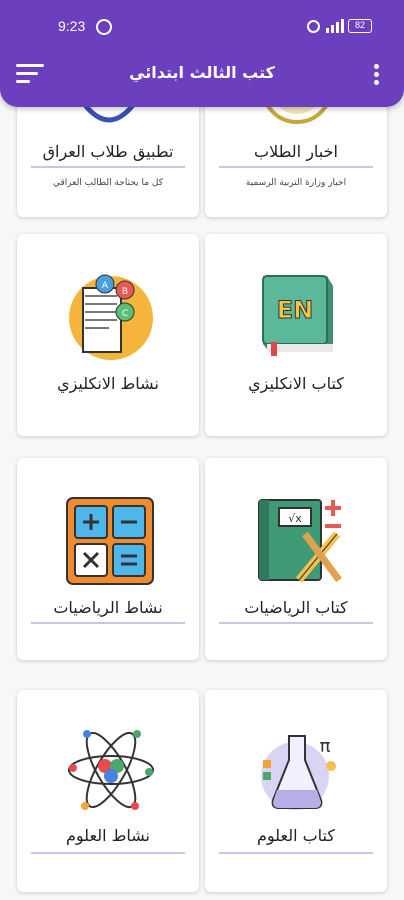 The width and height of the screenshot is (404, 900). What do you see at coordinates (111, 317) in the screenshot?
I see `worksheet-icon: A B C` at bounding box center [111, 317].